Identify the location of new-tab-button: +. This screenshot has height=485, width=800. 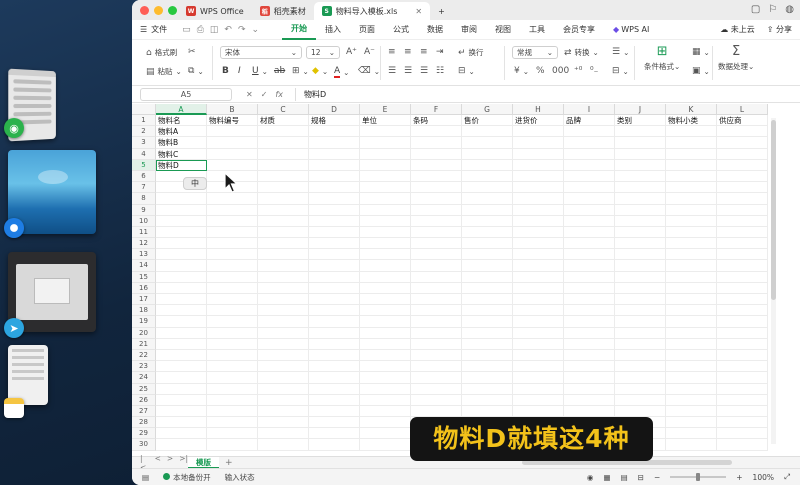
(441, 11).